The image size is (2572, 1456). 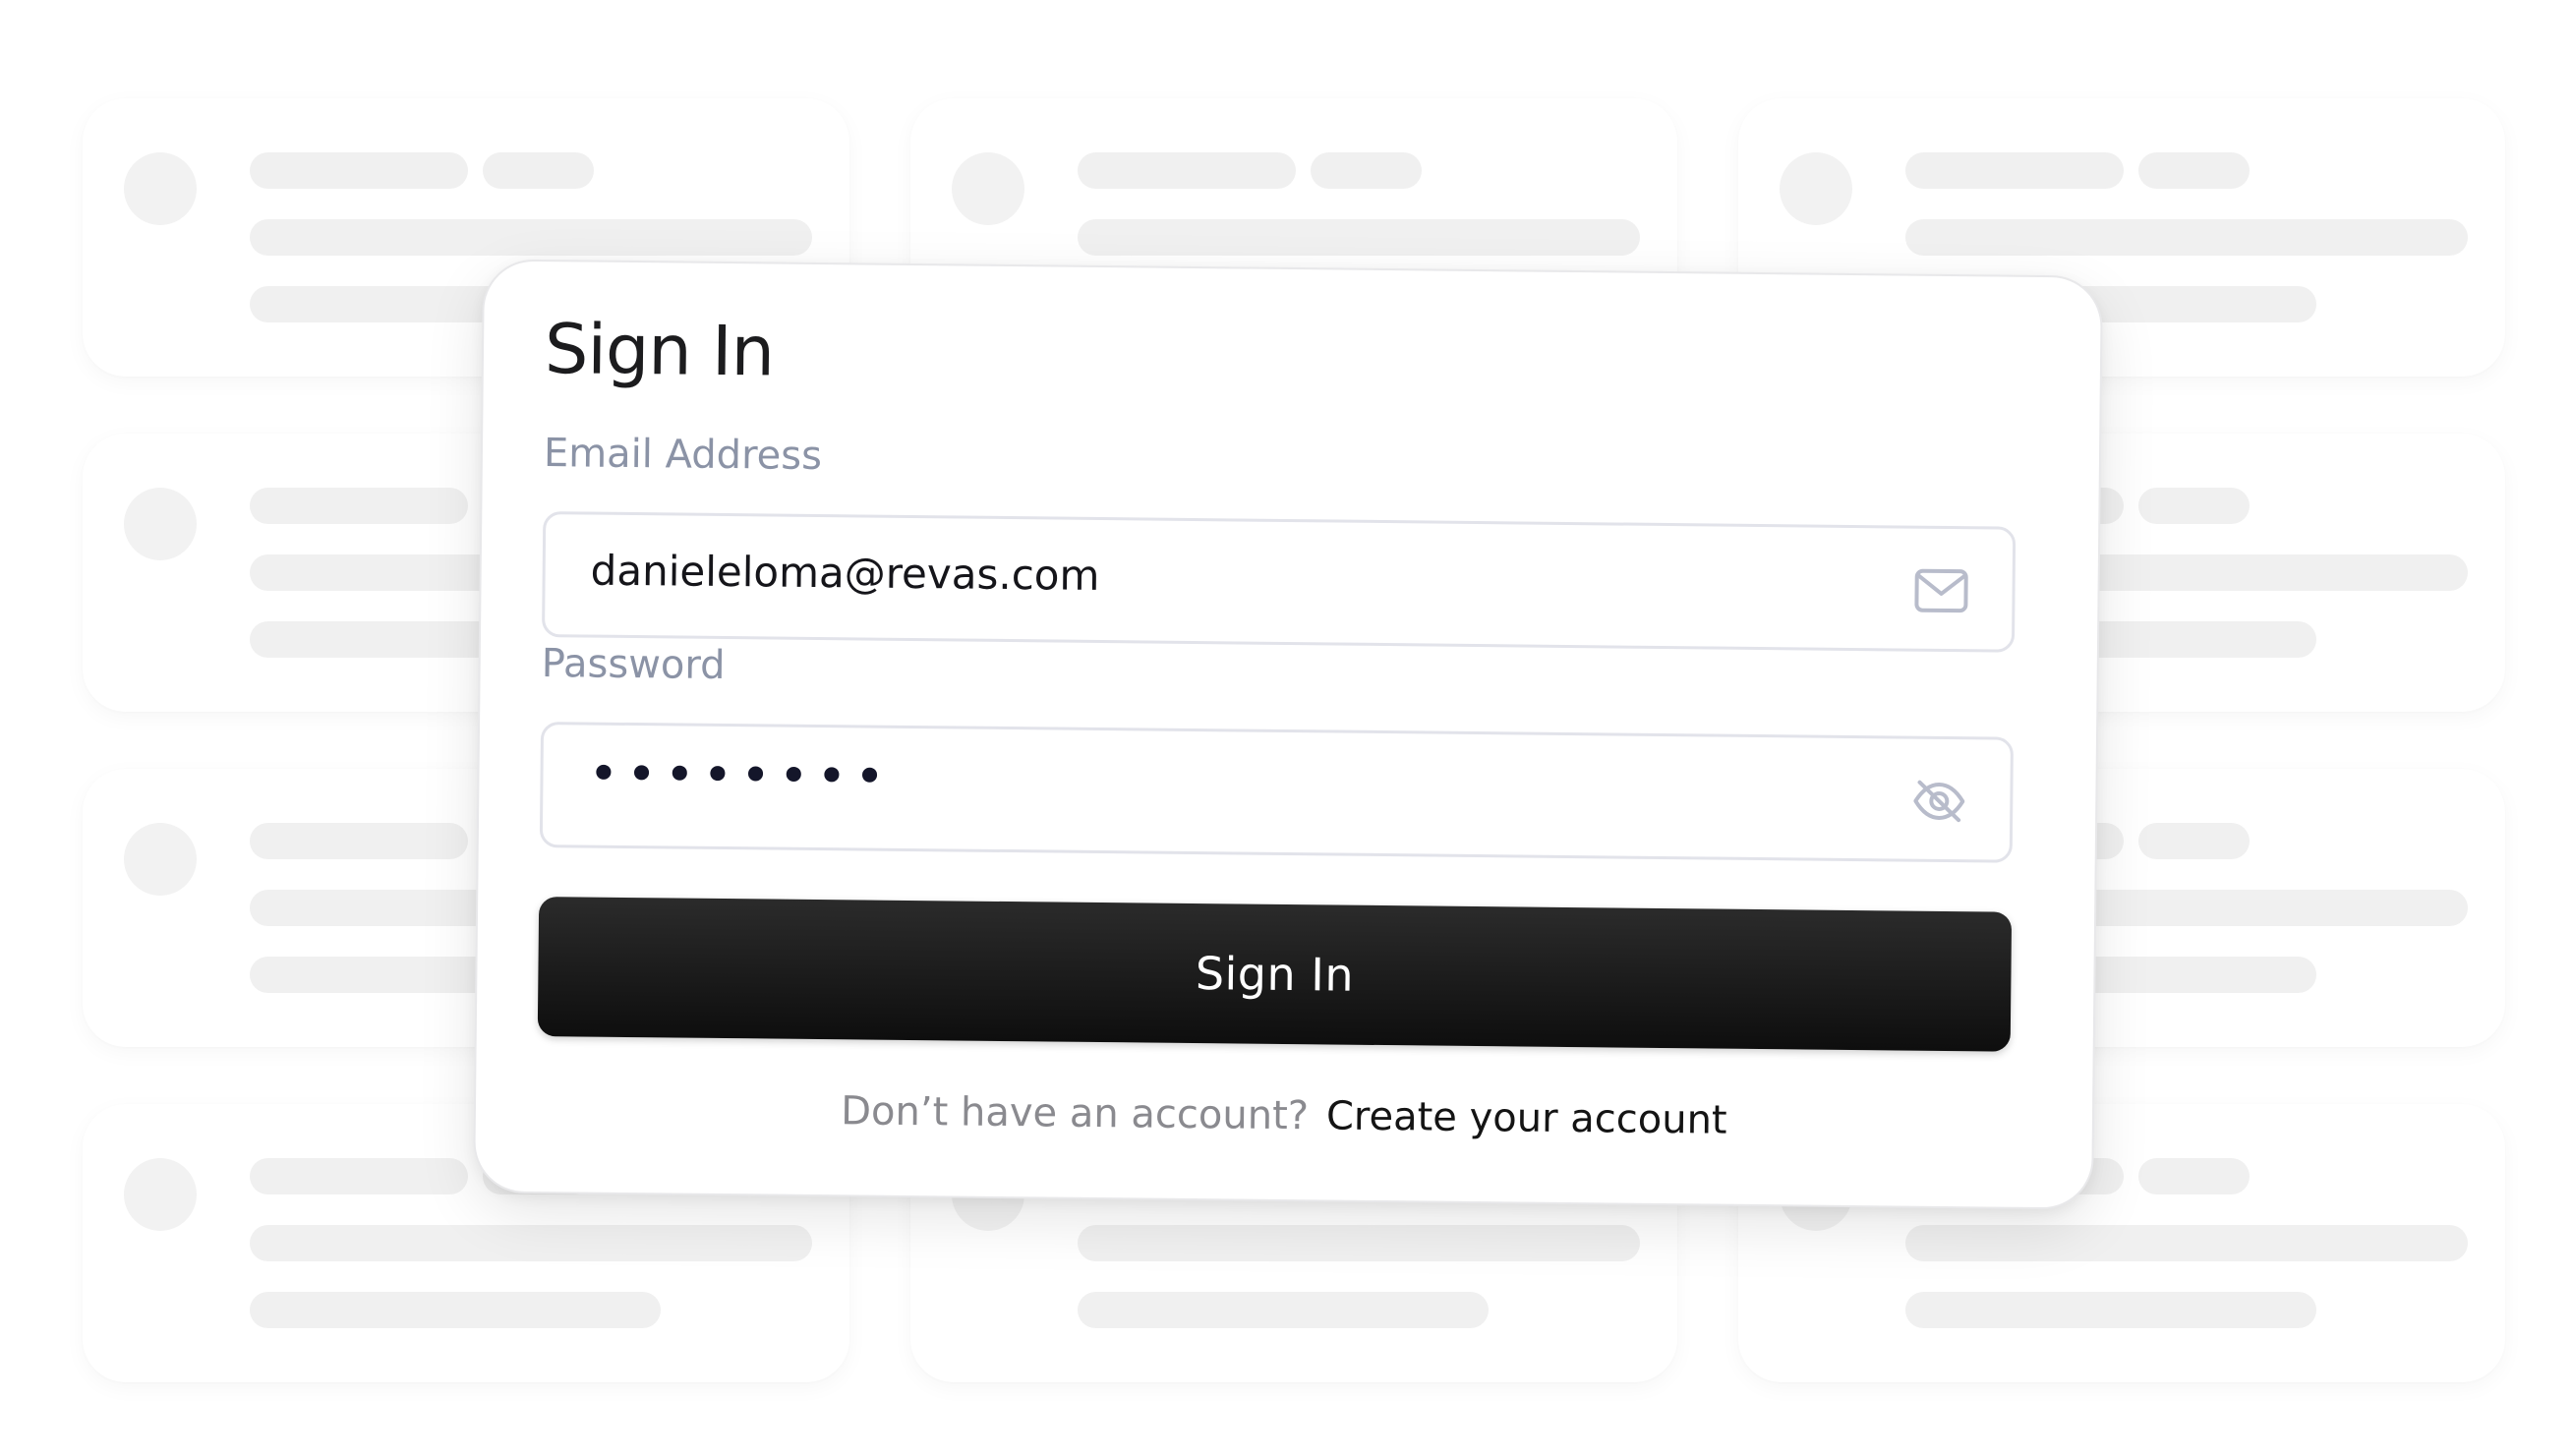 I want to click on eye-off-icon, so click(x=1939, y=802).